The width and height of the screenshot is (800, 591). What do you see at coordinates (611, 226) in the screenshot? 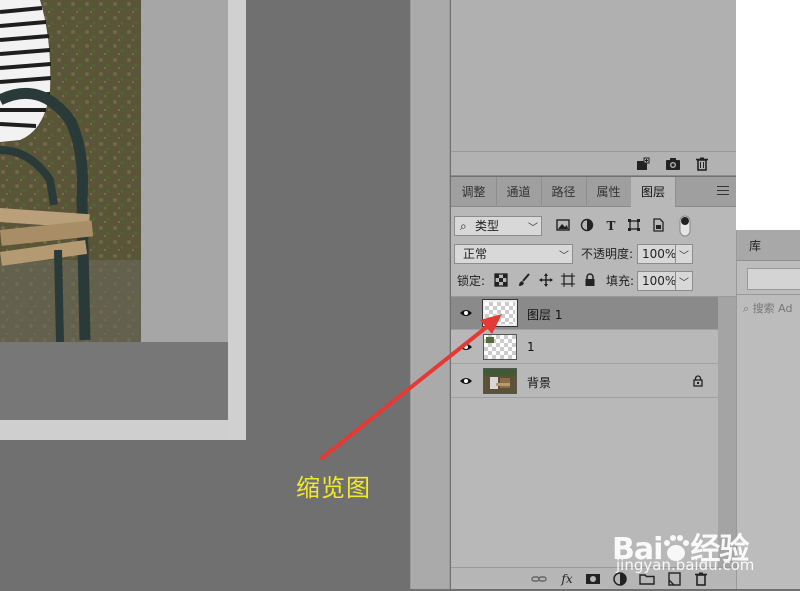
I see `type-filter-icon: T` at bounding box center [611, 226].